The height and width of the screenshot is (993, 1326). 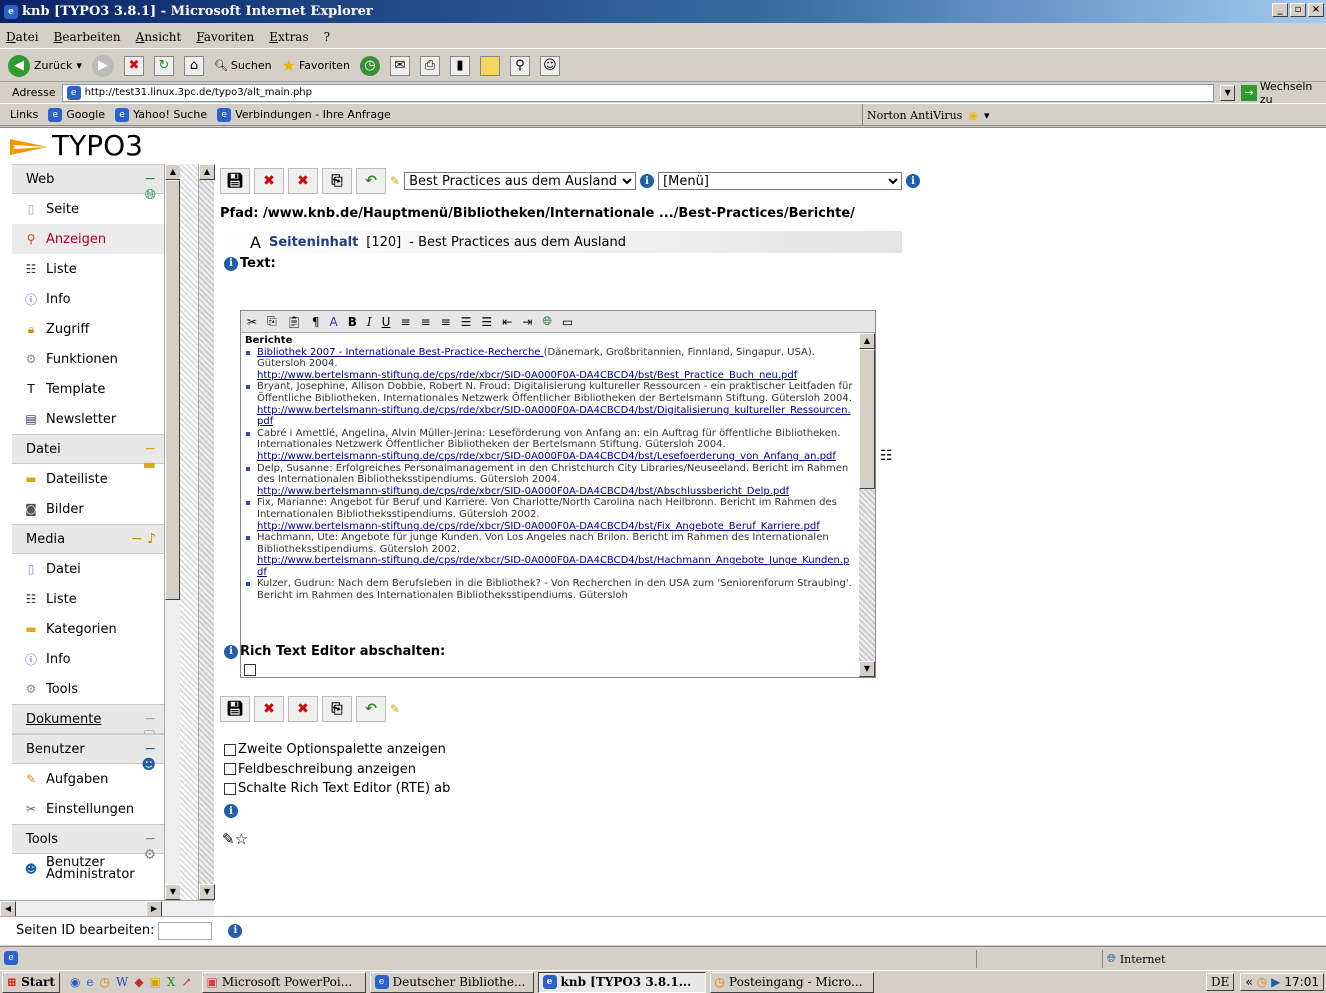 I want to click on module-seite: ▯ Seite, so click(x=88, y=209).